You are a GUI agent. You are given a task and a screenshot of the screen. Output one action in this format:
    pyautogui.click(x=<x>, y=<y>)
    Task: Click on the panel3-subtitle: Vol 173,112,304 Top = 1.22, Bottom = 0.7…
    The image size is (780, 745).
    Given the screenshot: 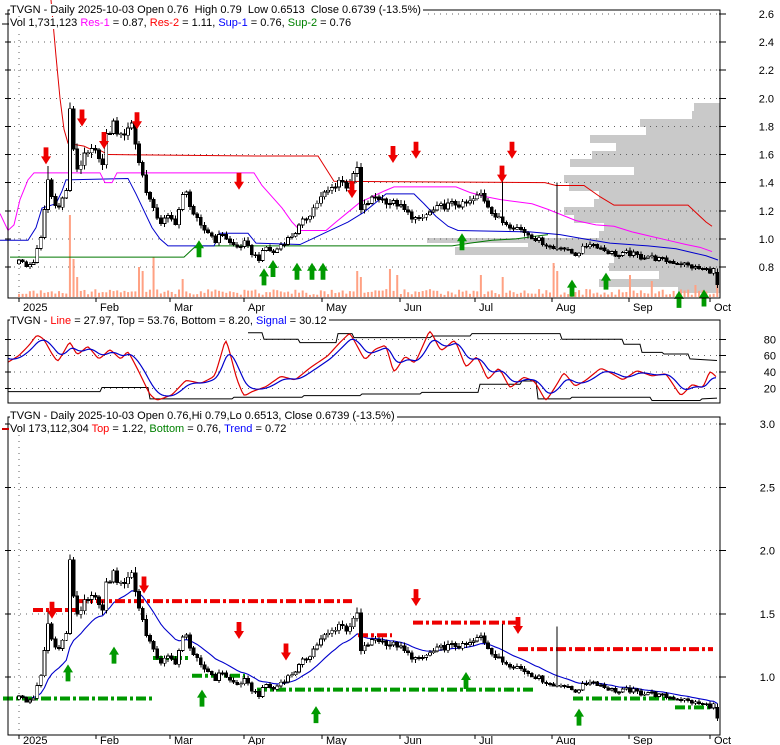 What is the action you would take?
    pyautogui.click(x=149, y=429)
    